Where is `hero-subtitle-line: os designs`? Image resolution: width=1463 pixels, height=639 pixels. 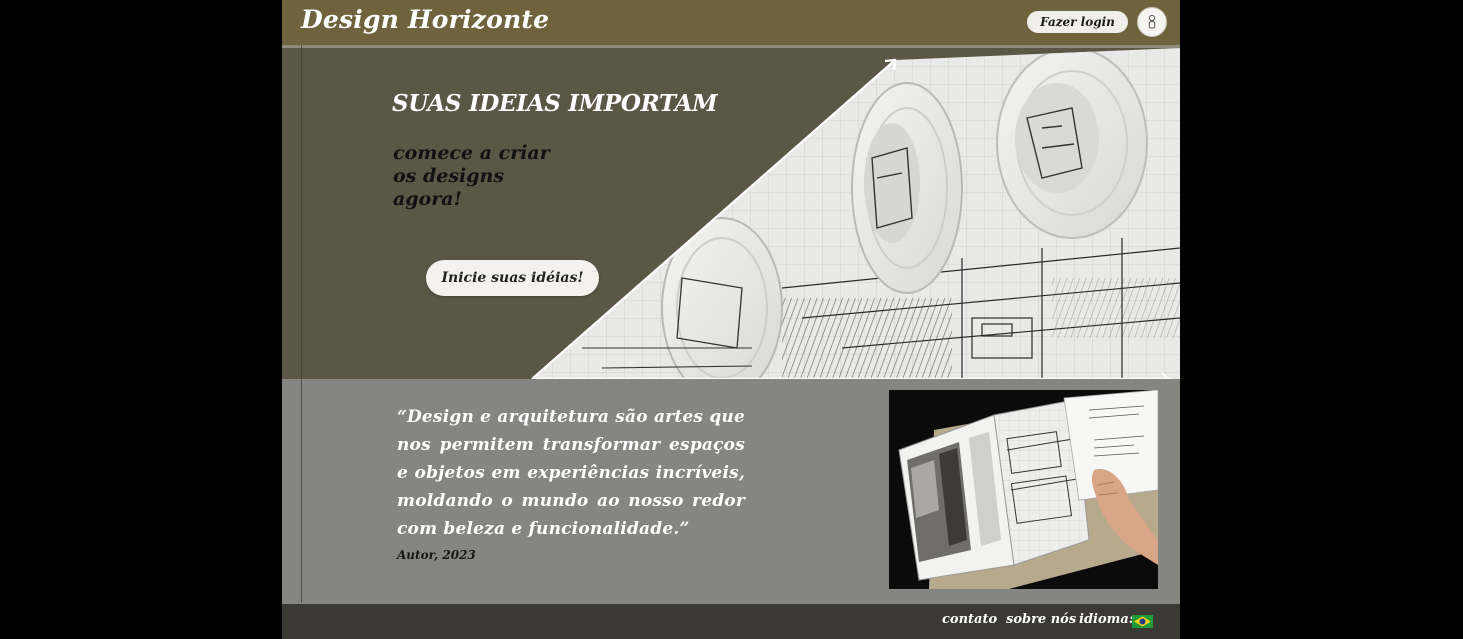
hero-subtitle-line: os designs is located at coordinates (449, 176).